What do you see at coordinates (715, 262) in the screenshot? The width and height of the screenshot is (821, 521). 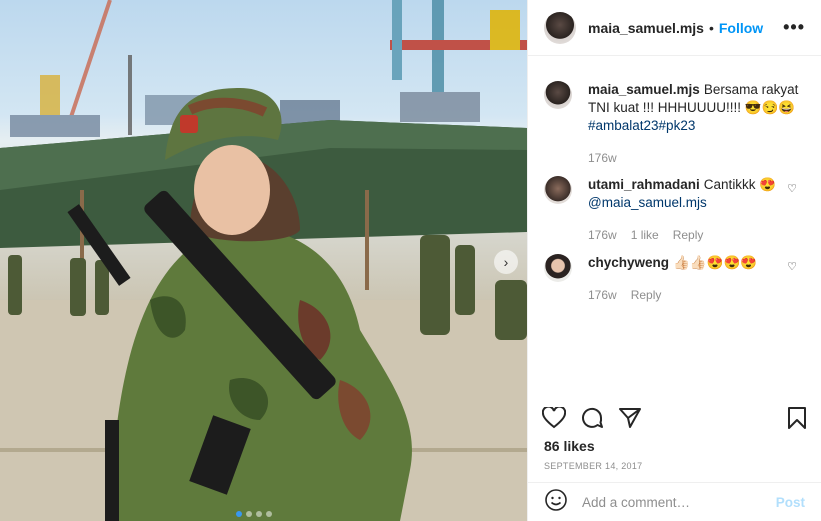 I see `comment-text: 👍🏻👍🏻😍😍😍` at bounding box center [715, 262].